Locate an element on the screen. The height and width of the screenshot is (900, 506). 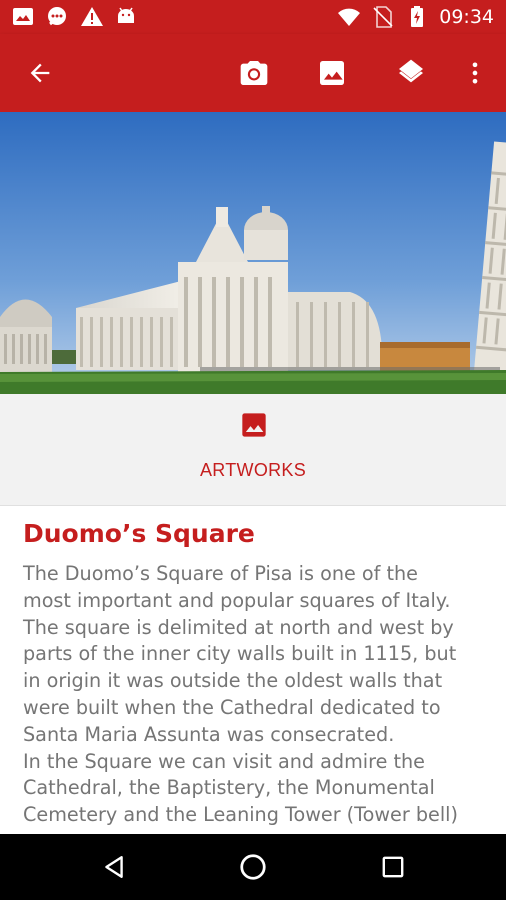
layers-button is located at coordinates (411, 73).